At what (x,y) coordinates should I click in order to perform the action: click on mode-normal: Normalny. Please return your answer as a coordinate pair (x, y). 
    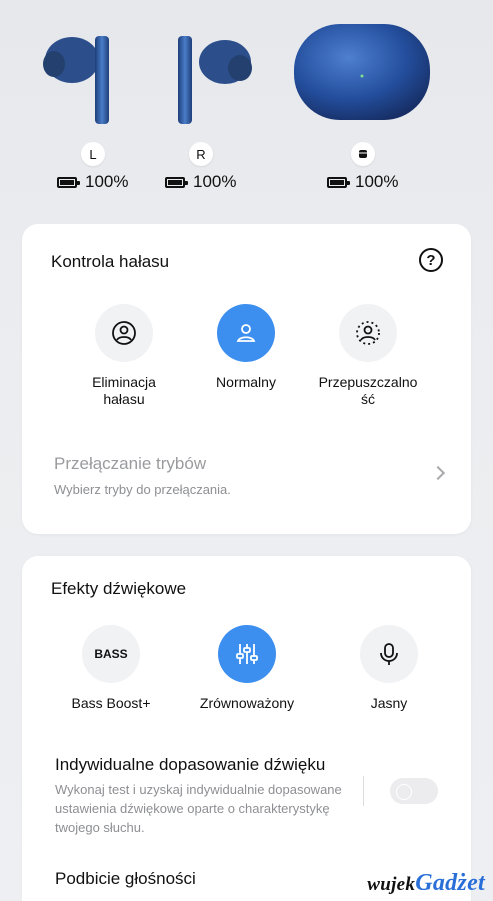
    Looking at the image, I should click on (246, 347).